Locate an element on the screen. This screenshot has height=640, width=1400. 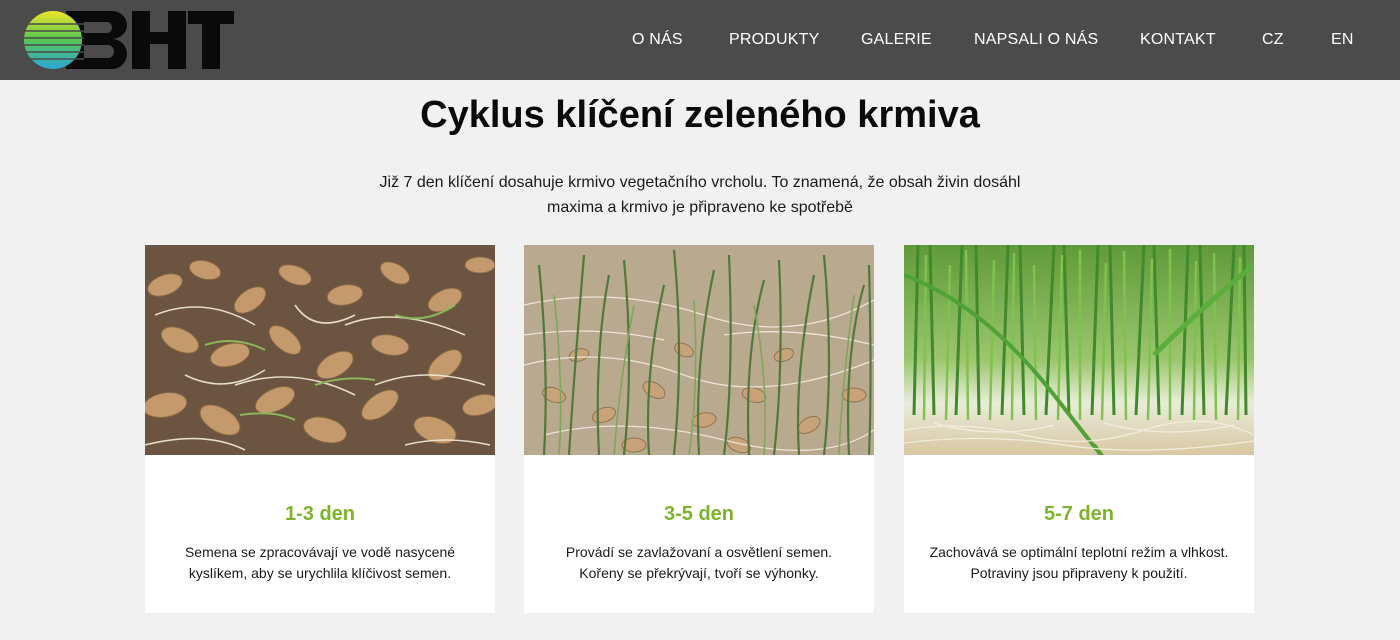
young-shoots-photo is located at coordinates (699, 350).